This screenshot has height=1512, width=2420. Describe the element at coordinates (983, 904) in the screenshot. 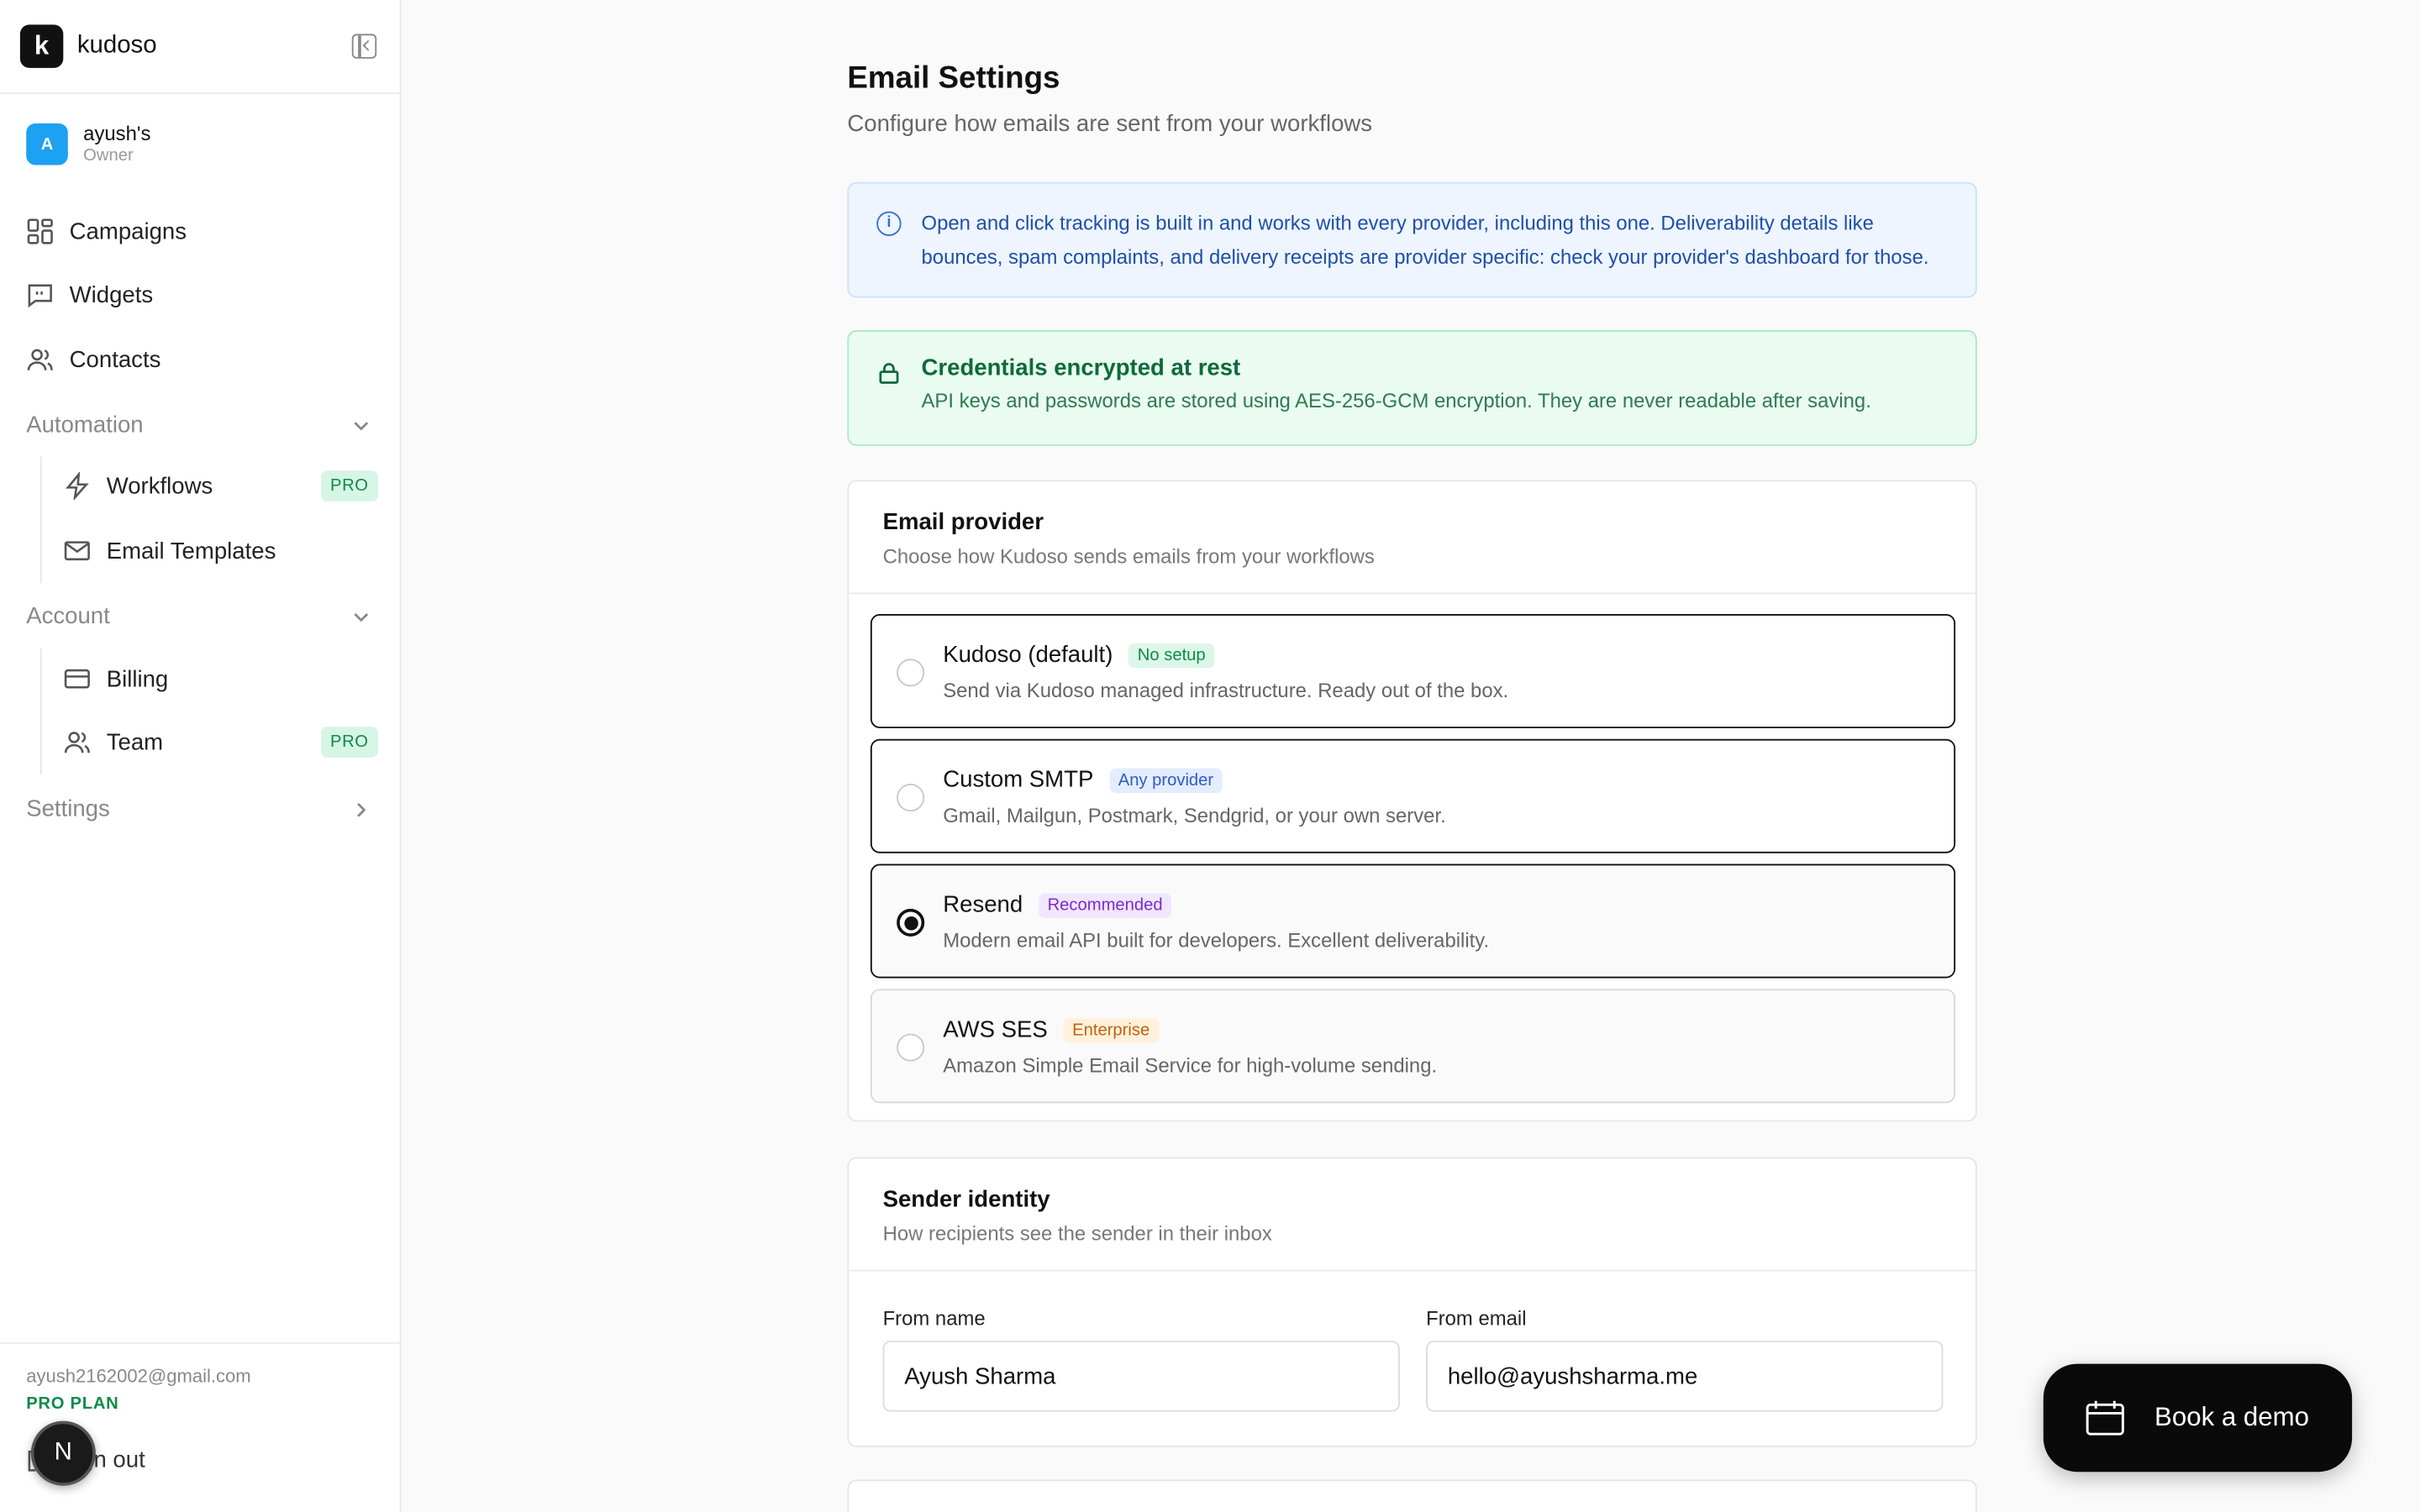

I see `option-title: Resend` at that location.